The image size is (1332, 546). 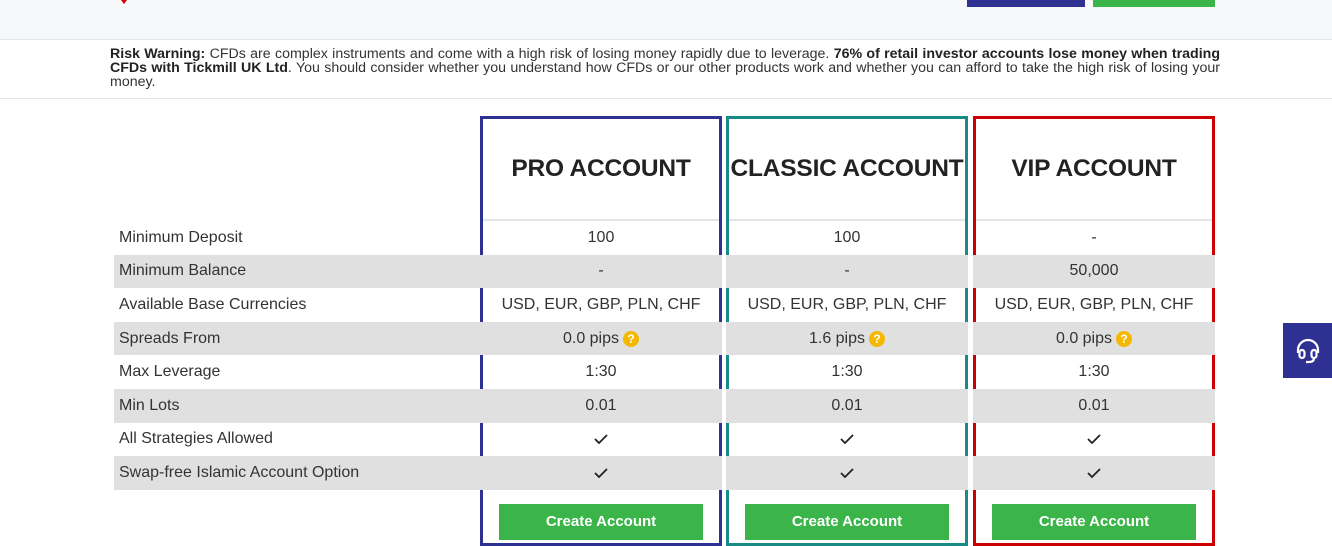 What do you see at coordinates (181, 237) in the screenshot?
I see `feature-label: Minimum Deposit` at bounding box center [181, 237].